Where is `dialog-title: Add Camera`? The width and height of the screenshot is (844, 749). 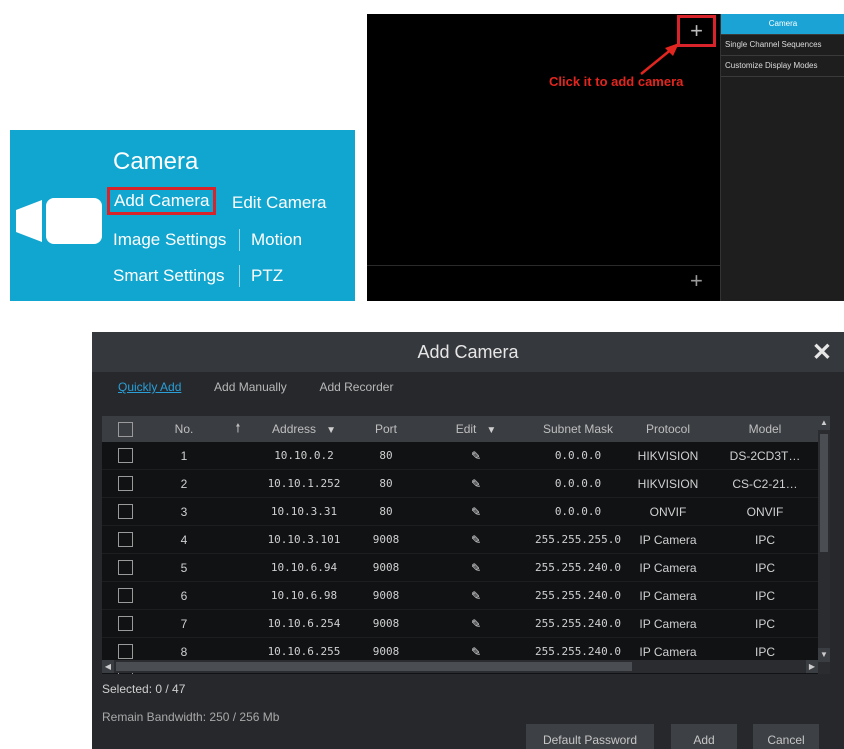 dialog-title: Add Camera is located at coordinates (468, 352).